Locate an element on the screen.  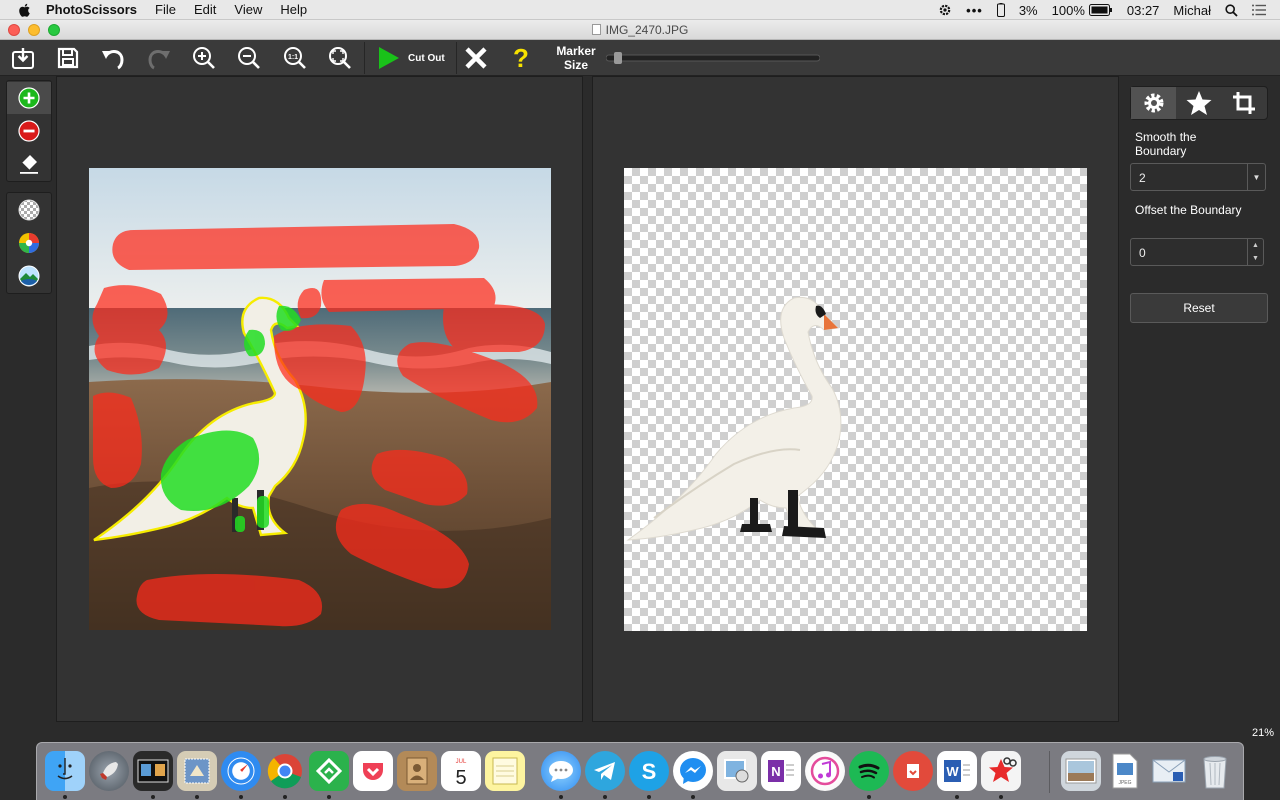
apple-menu-icon is located at coordinates (25, 10).